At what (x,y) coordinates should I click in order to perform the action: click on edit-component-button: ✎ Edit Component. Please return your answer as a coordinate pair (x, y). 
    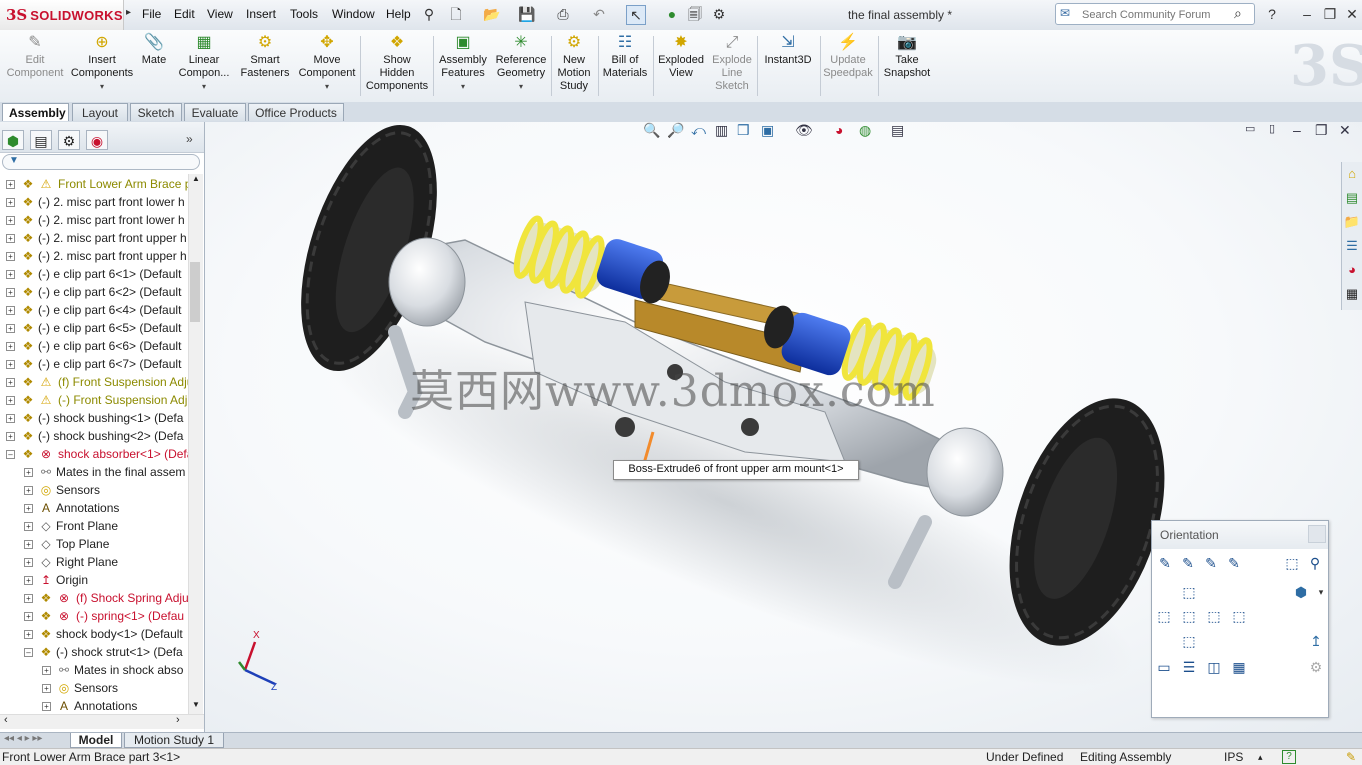
    Looking at the image, I should click on (35, 57).